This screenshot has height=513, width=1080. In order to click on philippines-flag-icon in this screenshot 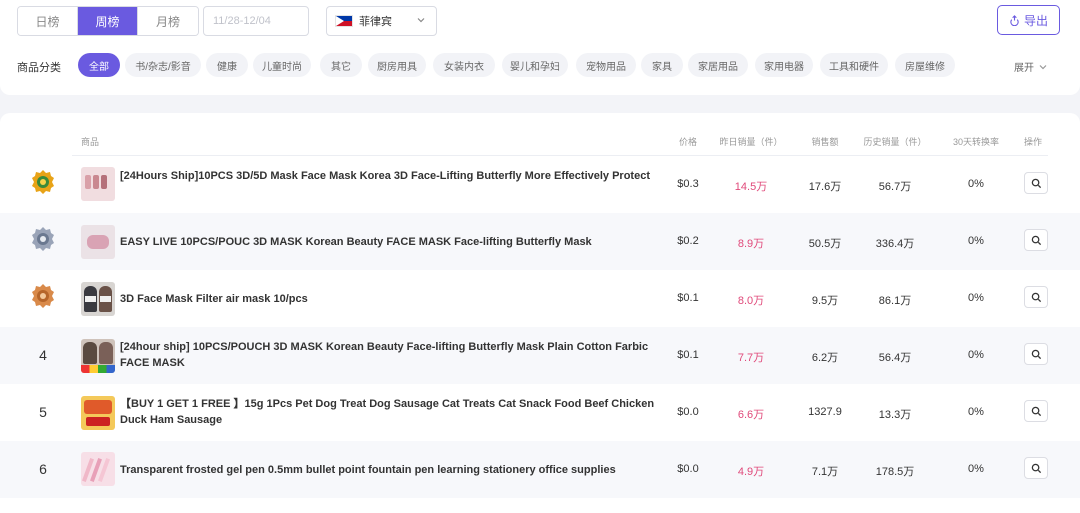, I will do `click(344, 21)`.